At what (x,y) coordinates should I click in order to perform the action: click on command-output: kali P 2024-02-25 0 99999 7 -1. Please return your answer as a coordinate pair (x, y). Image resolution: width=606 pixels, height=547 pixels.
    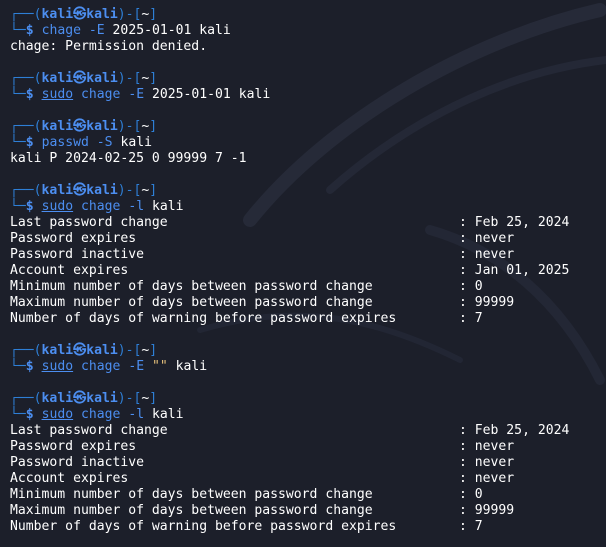
    Looking at the image, I should click on (128, 158).